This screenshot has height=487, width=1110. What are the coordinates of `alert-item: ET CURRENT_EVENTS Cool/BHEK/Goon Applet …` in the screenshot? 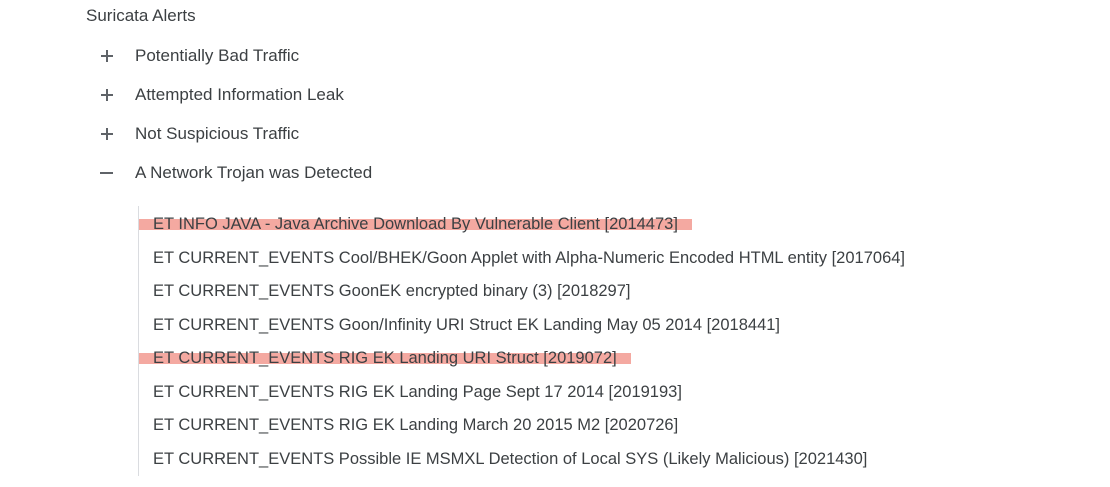 It's located at (522, 258).